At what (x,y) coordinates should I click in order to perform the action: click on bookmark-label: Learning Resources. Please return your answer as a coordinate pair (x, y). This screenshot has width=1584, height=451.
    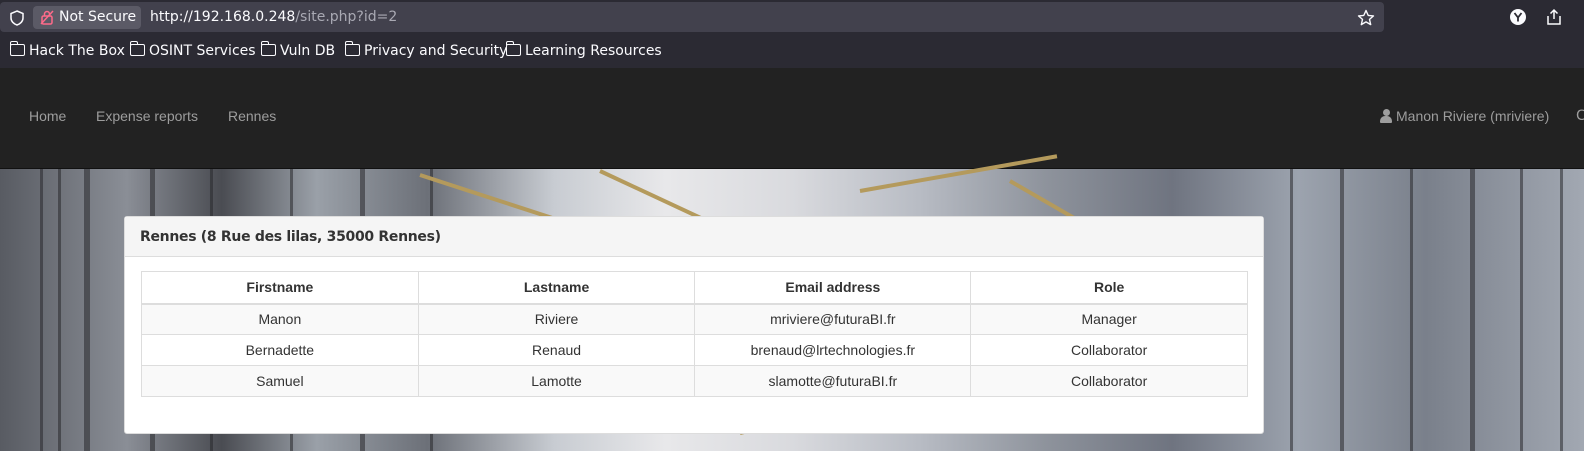
    Looking at the image, I should click on (593, 51).